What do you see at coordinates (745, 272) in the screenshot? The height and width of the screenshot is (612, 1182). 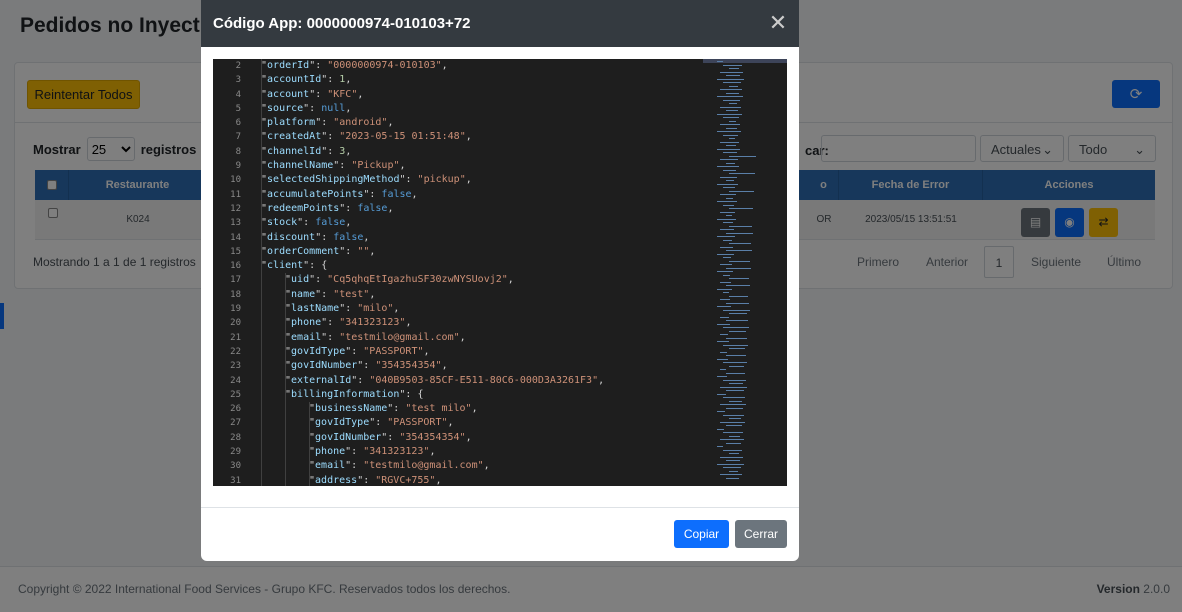 I see `minimap` at bounding box center [745, 272].